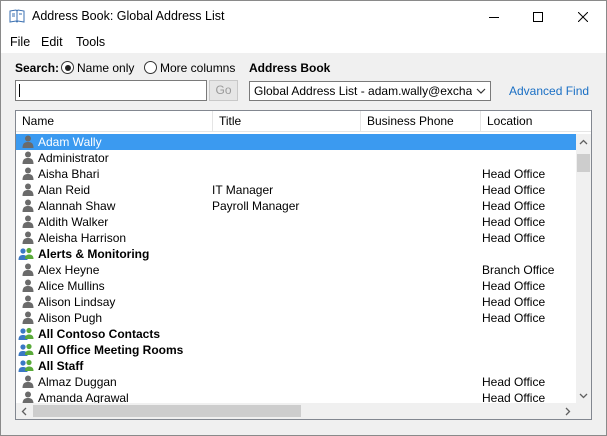 The height and width of the screenshot is (436, 607). What do you see at coordinates (583, 411) in the screenshot?
I see `scrollbar-corner` at bounding box center [583, 411].